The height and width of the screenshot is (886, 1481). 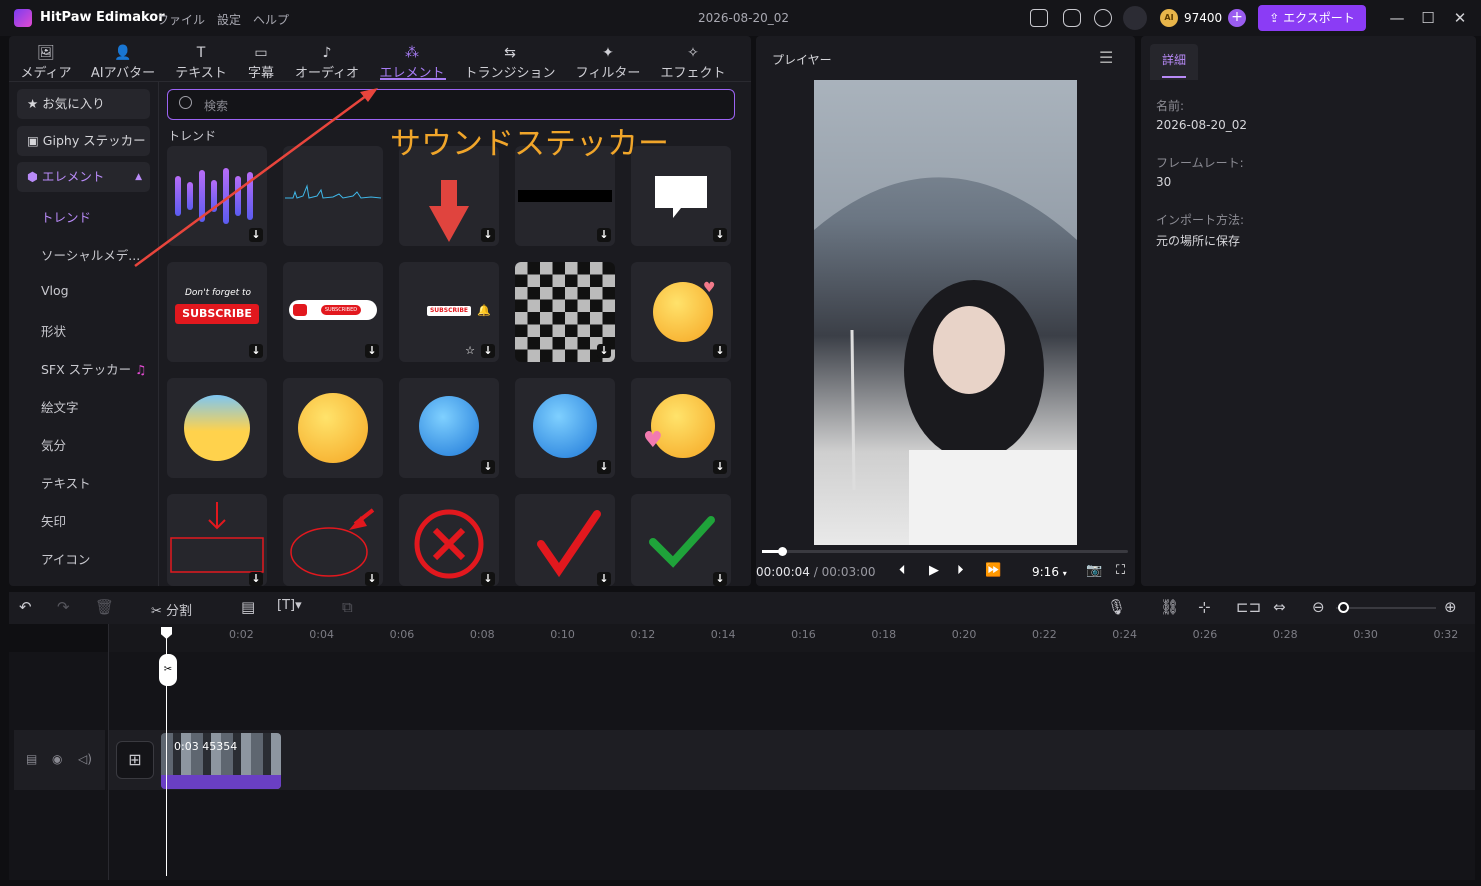 I want to click on ruler-tick-label: 0:12, so click(x=643, y=634).